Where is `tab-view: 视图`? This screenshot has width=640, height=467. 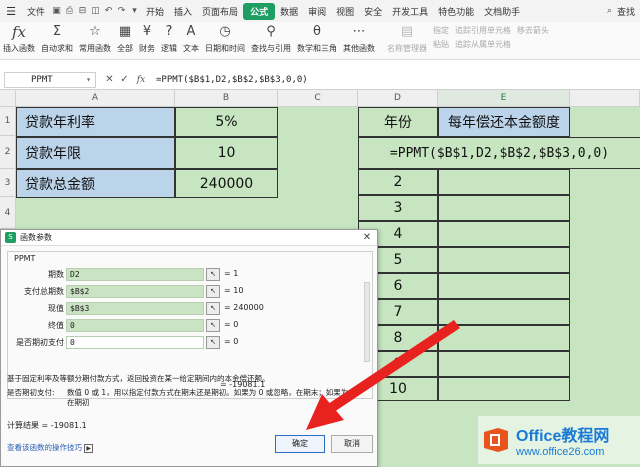 tab-view: 视图 is located at coordinates (345, 11).